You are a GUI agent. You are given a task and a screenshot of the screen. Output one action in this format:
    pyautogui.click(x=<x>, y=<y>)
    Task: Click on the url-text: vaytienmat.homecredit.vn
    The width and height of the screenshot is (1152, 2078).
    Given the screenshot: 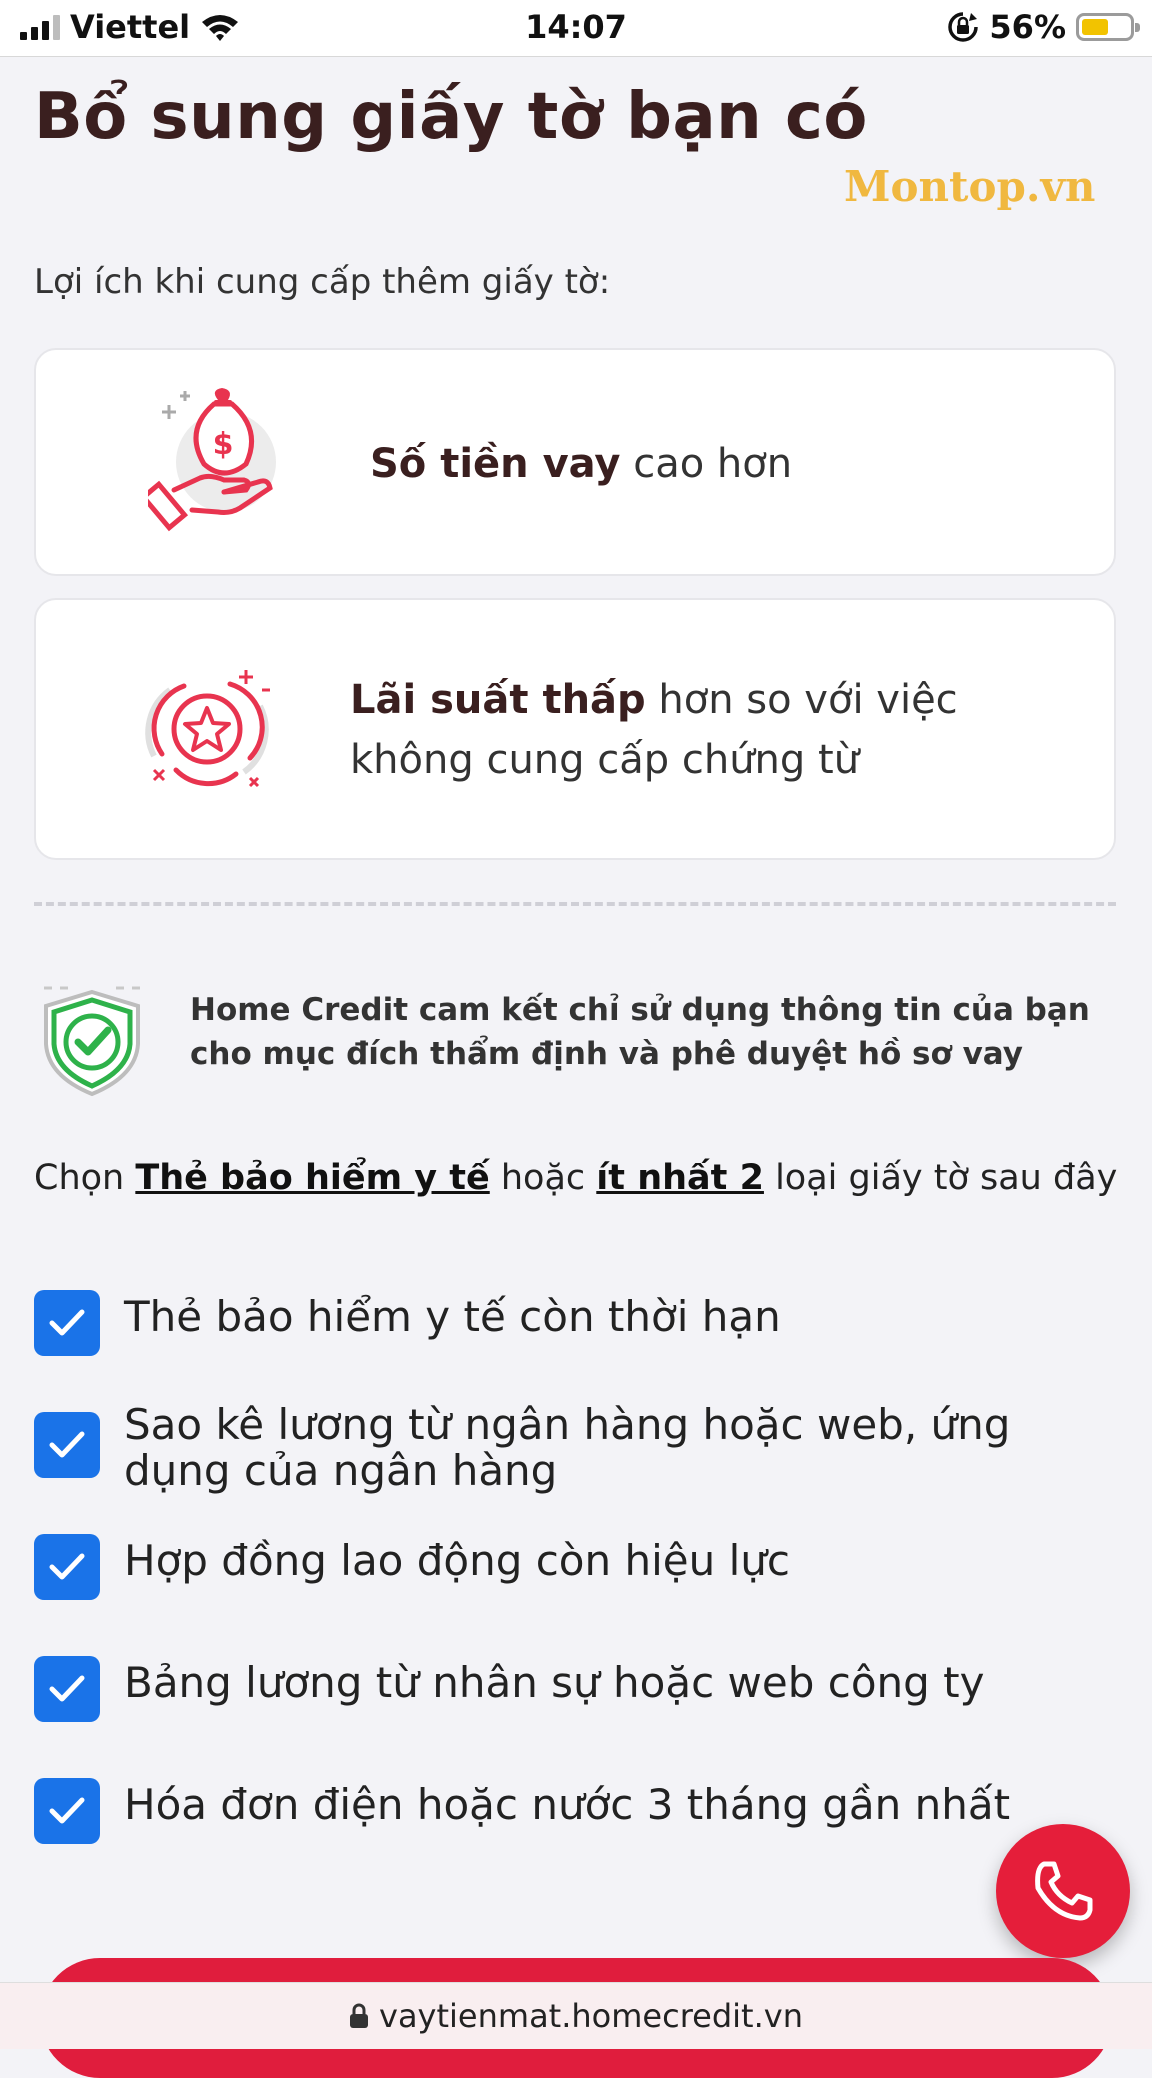 What is the action you would take?
    pyautogui.click(x=591, y=2016)
    